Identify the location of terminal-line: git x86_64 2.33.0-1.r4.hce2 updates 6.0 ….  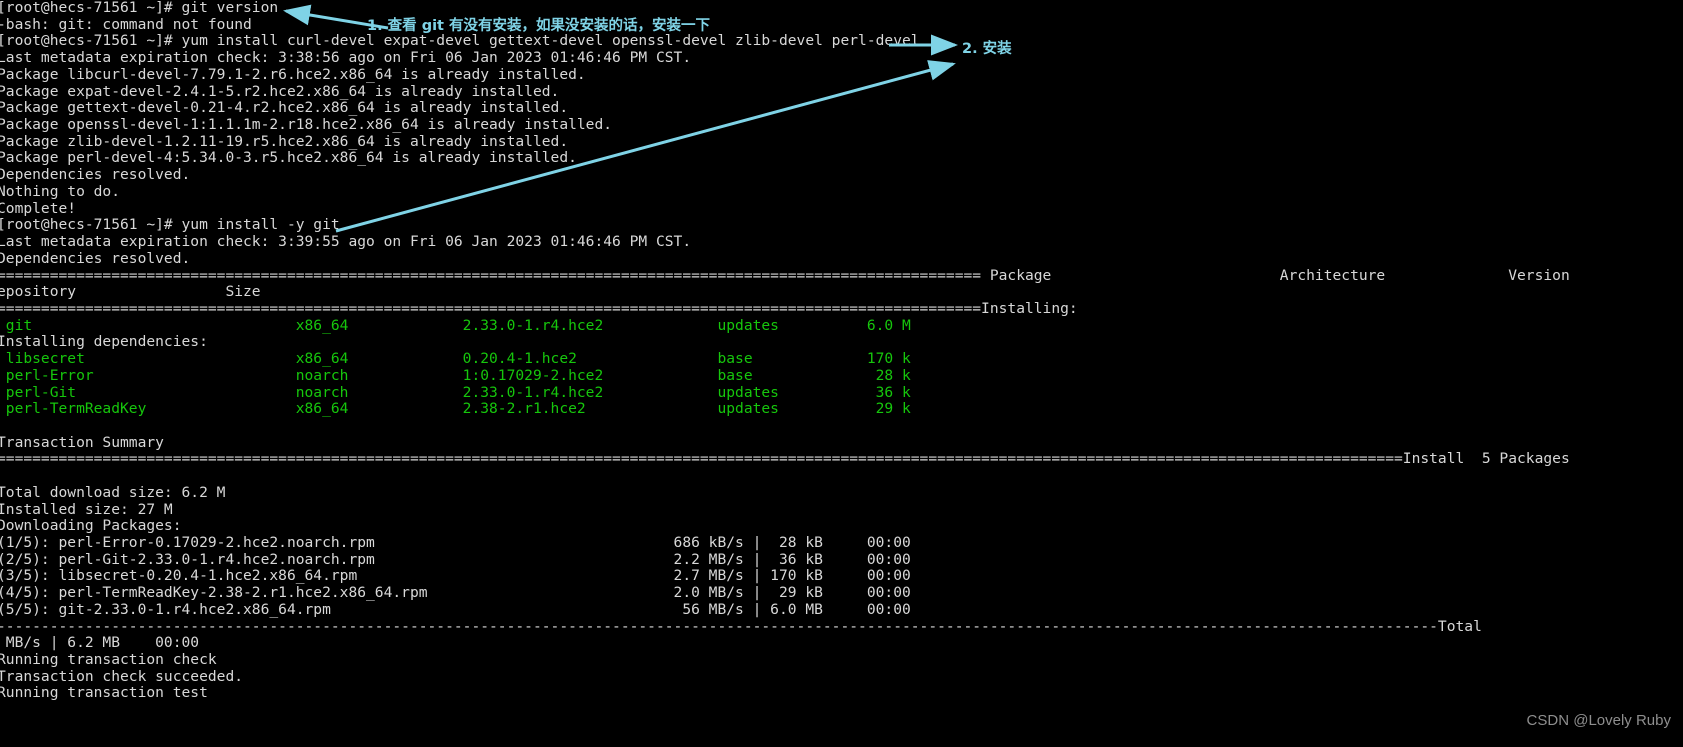
(455, 325).